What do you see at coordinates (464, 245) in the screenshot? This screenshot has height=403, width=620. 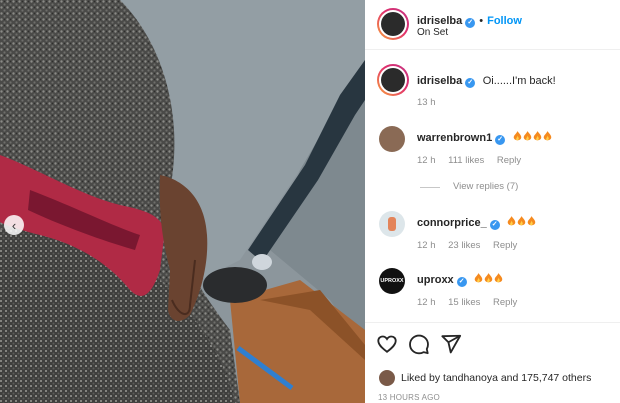 I see `comment-likes: 23 likes` at bounding box center [464, 245].